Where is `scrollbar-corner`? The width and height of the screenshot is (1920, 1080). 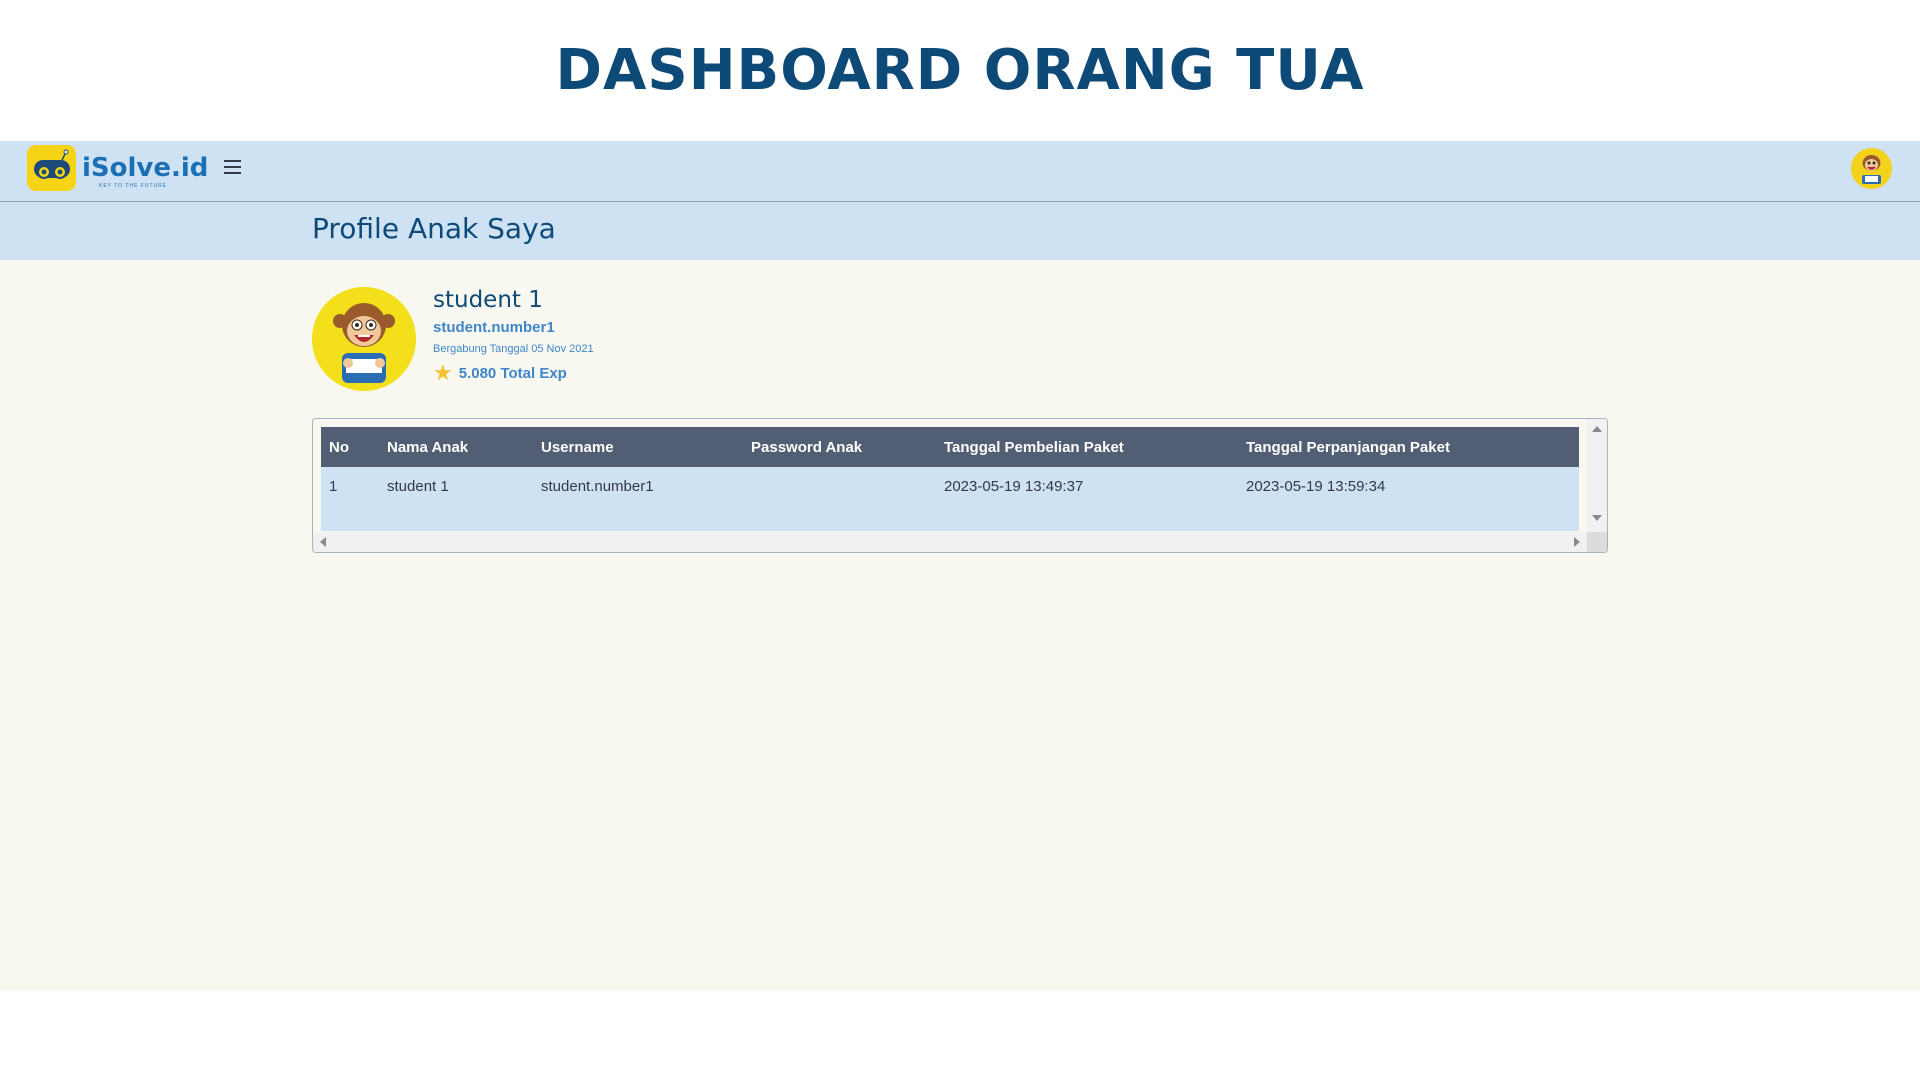 scrollbar-corner is located at coordinates (1597, 542).